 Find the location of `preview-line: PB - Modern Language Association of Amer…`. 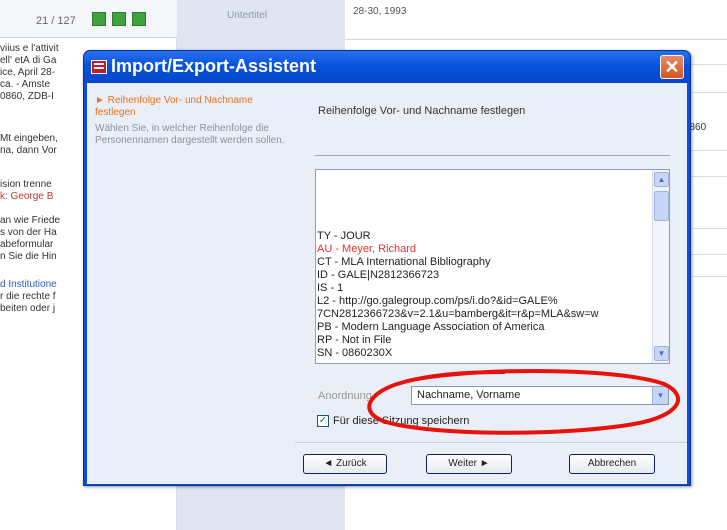

preview-line: PB - Modern Language Association of Amer… is located at coordinates (431, 327).